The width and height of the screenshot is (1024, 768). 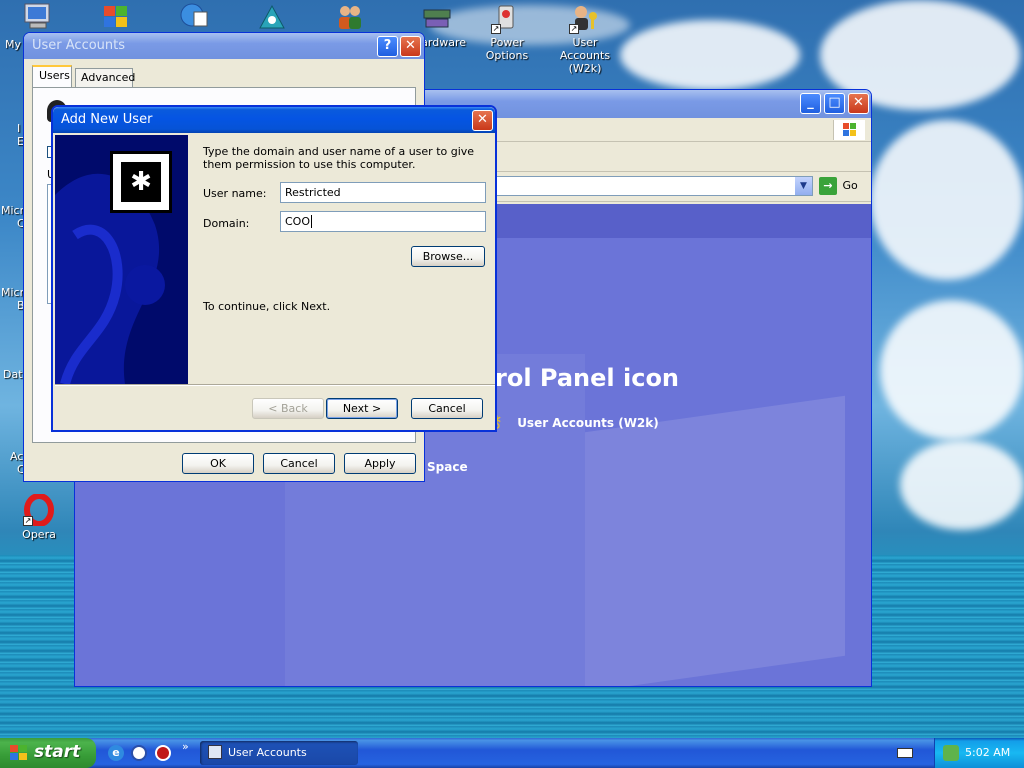 I want to click on system-tray: 5:02 AM, so click(x=979, y=753).